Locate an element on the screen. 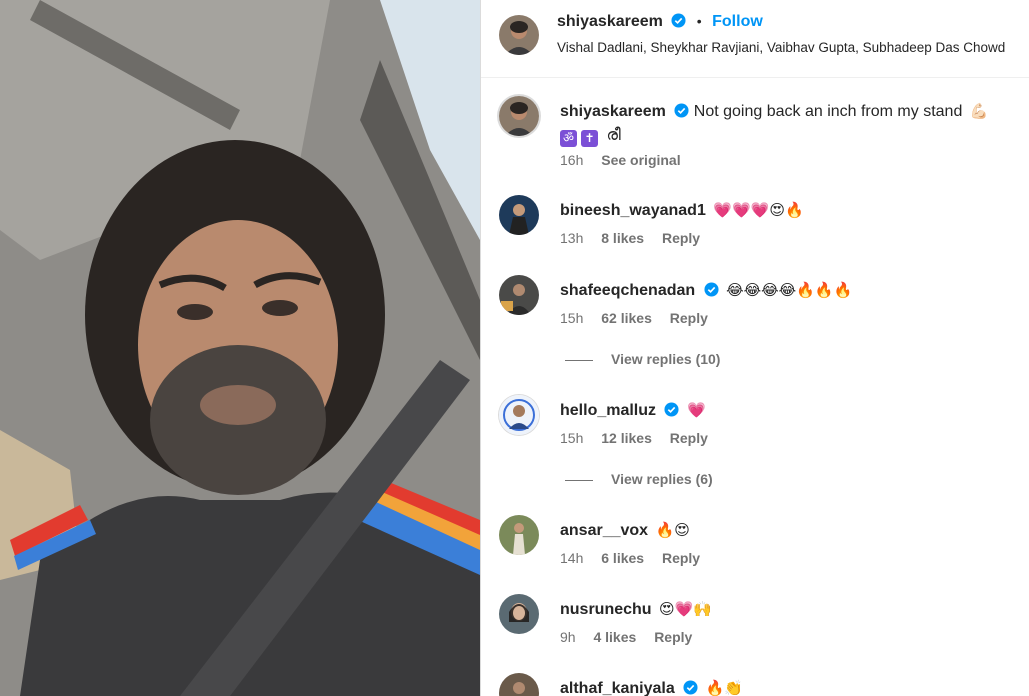 Image resolution: width=1029 pixels, height=696 pixels. comment-meta: 14h 6 likes Reply is located at coordinates (637, 558).